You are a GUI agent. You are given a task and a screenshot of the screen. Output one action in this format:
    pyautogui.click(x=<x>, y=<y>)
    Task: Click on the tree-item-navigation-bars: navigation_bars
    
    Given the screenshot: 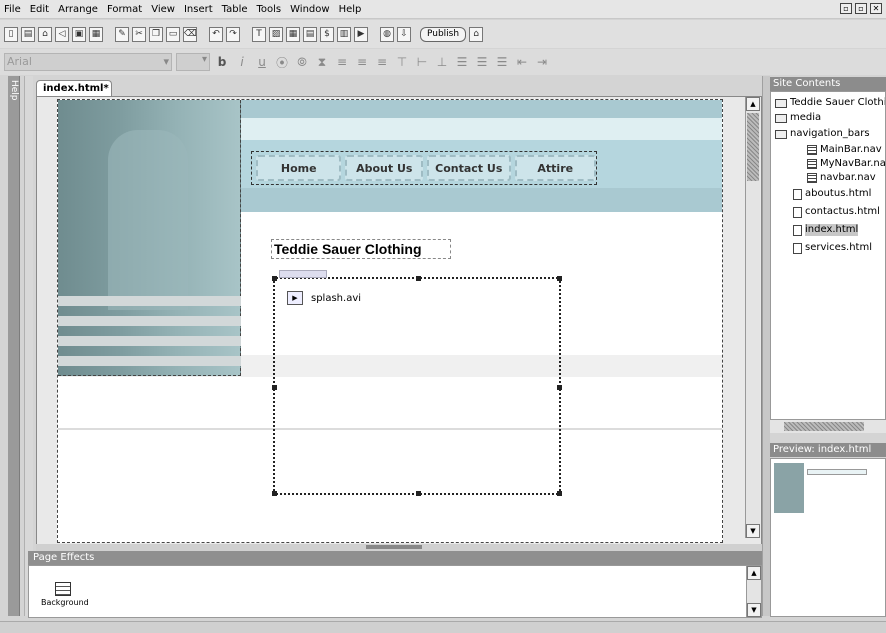 What is the action you would take?
    pyautogui.click(x=822, y=134)
    